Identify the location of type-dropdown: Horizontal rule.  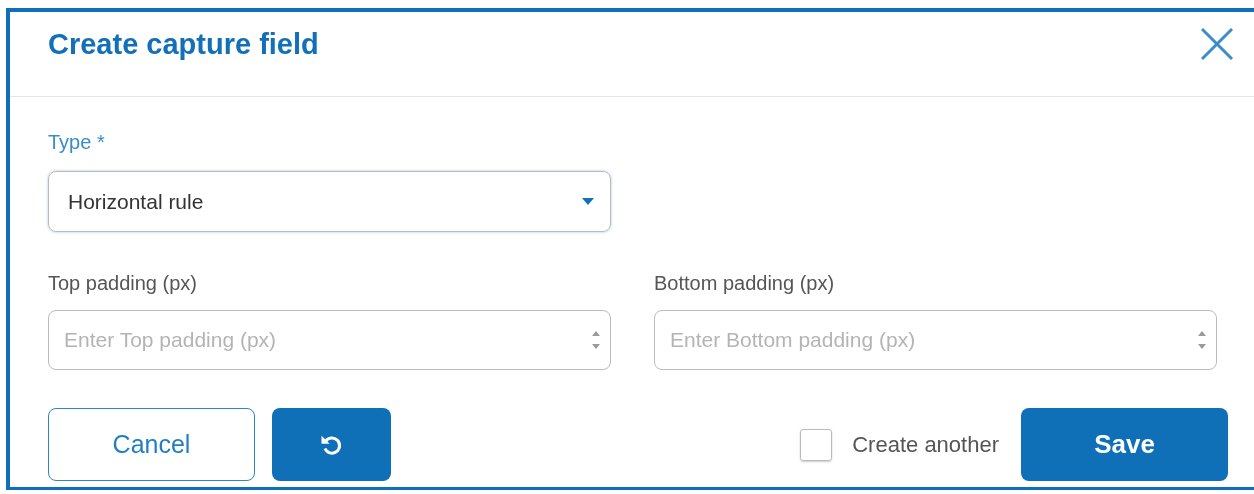
(329, 201).